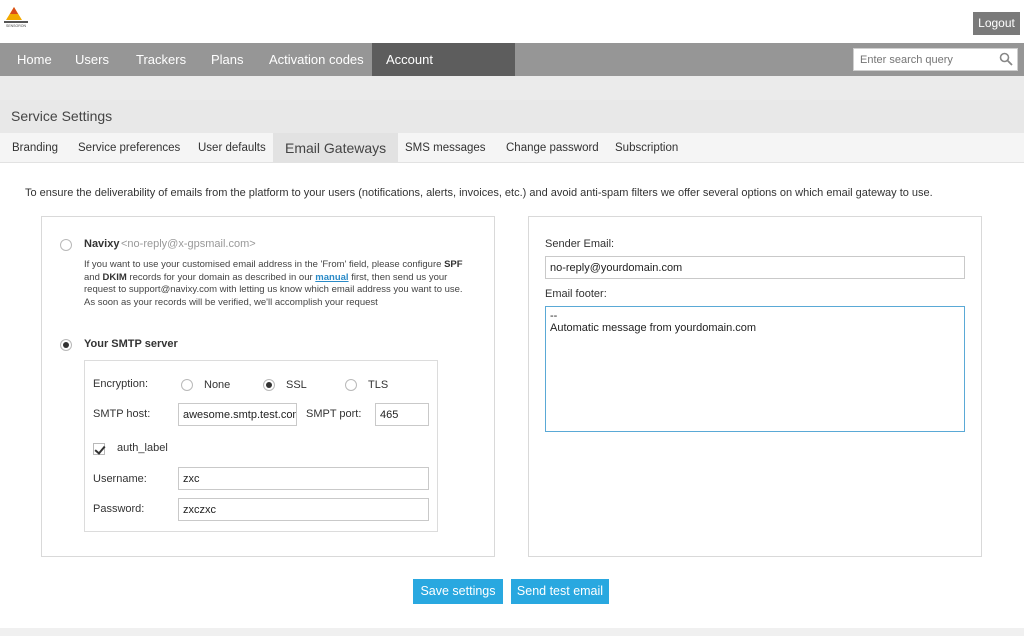  What do you see at coordinates (552, 148) in the screenshot?
I see `tab-change-password: Change password` at bounding box center [552, 148].